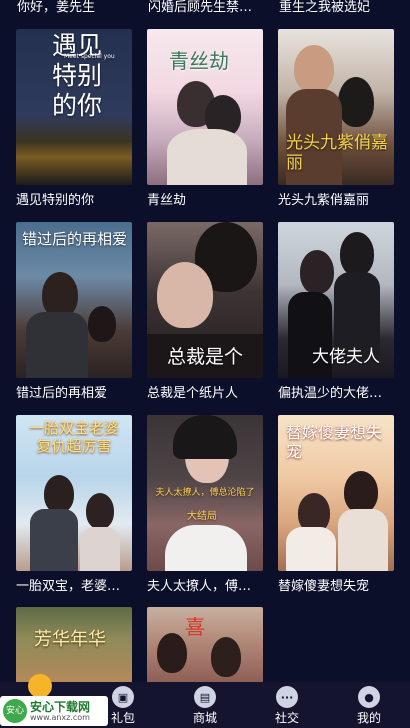 The image size is (410, 728). I want to click on nav-item-shop: ▤ 商城, so click(205, 706).